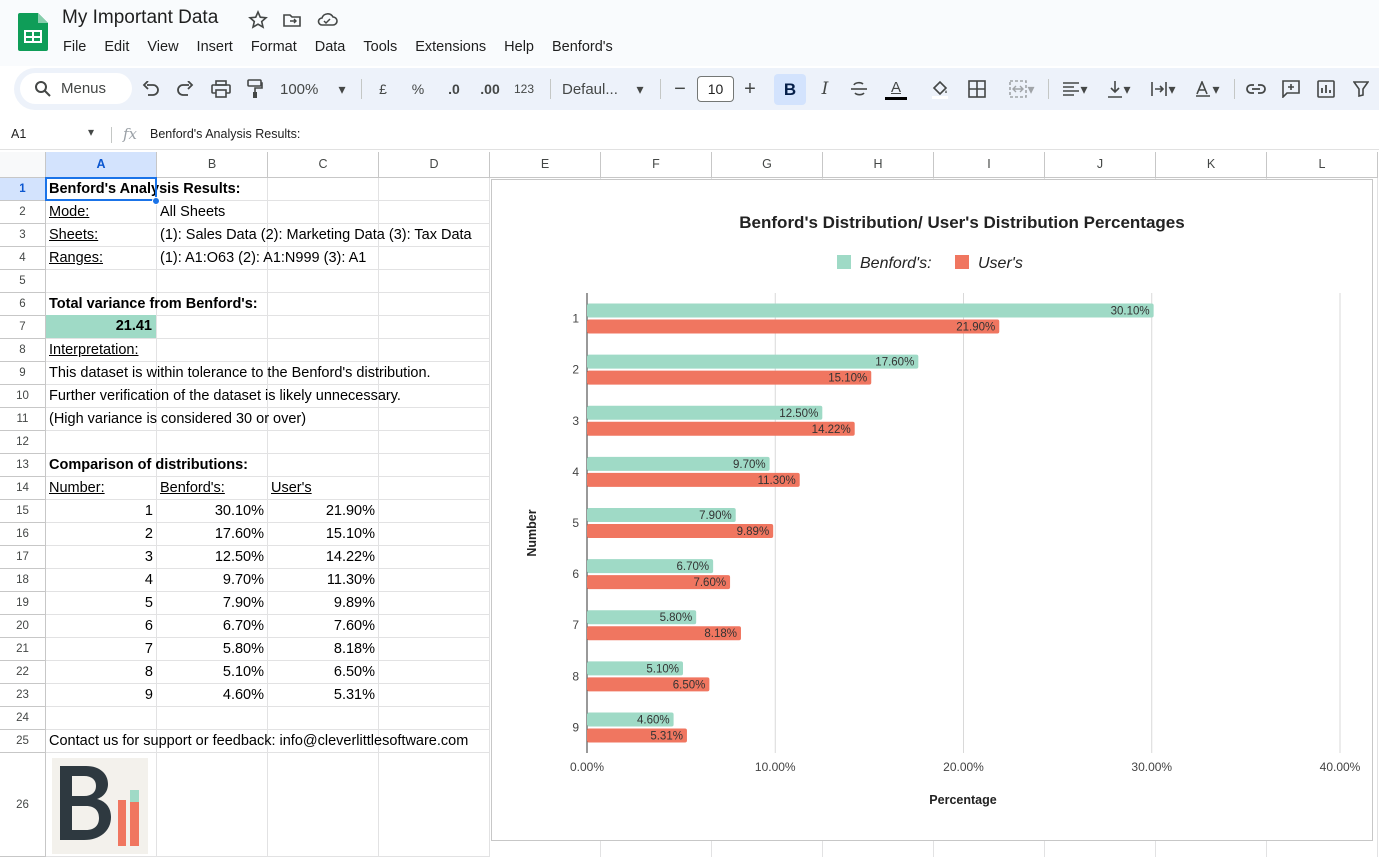 The height and width of the screenshot is (857, 1379). What do you see at coordinates (1022, 89) in the screenshot?
I see `merge-cells-icon: ▾` at bounding box center [1022, 89].